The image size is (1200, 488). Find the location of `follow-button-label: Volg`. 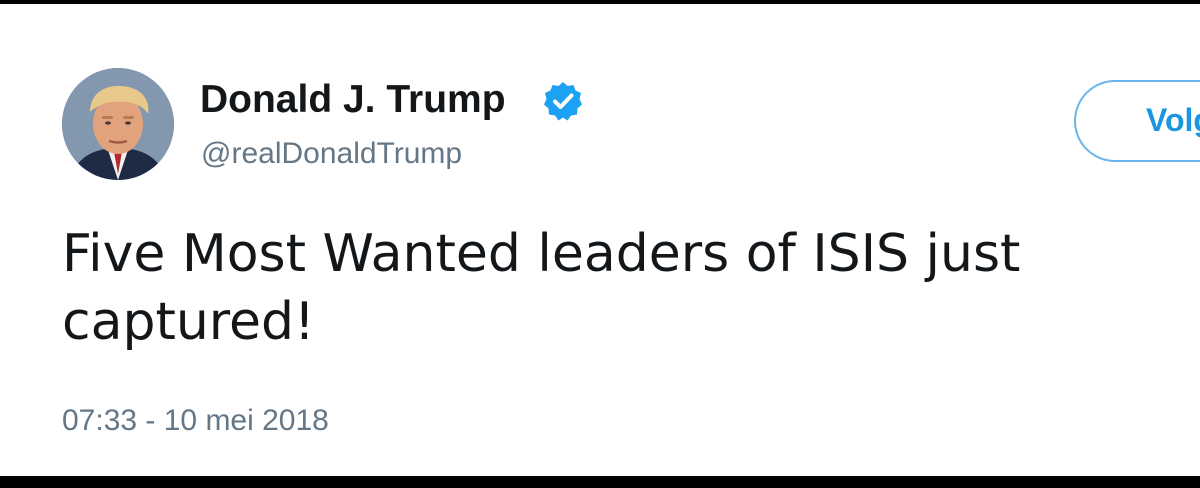

follow-button-label: Volg is located at coordinates (1173, 120).